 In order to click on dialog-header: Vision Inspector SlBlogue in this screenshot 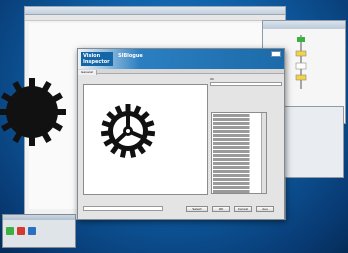, I will do `click(181, 59)`.